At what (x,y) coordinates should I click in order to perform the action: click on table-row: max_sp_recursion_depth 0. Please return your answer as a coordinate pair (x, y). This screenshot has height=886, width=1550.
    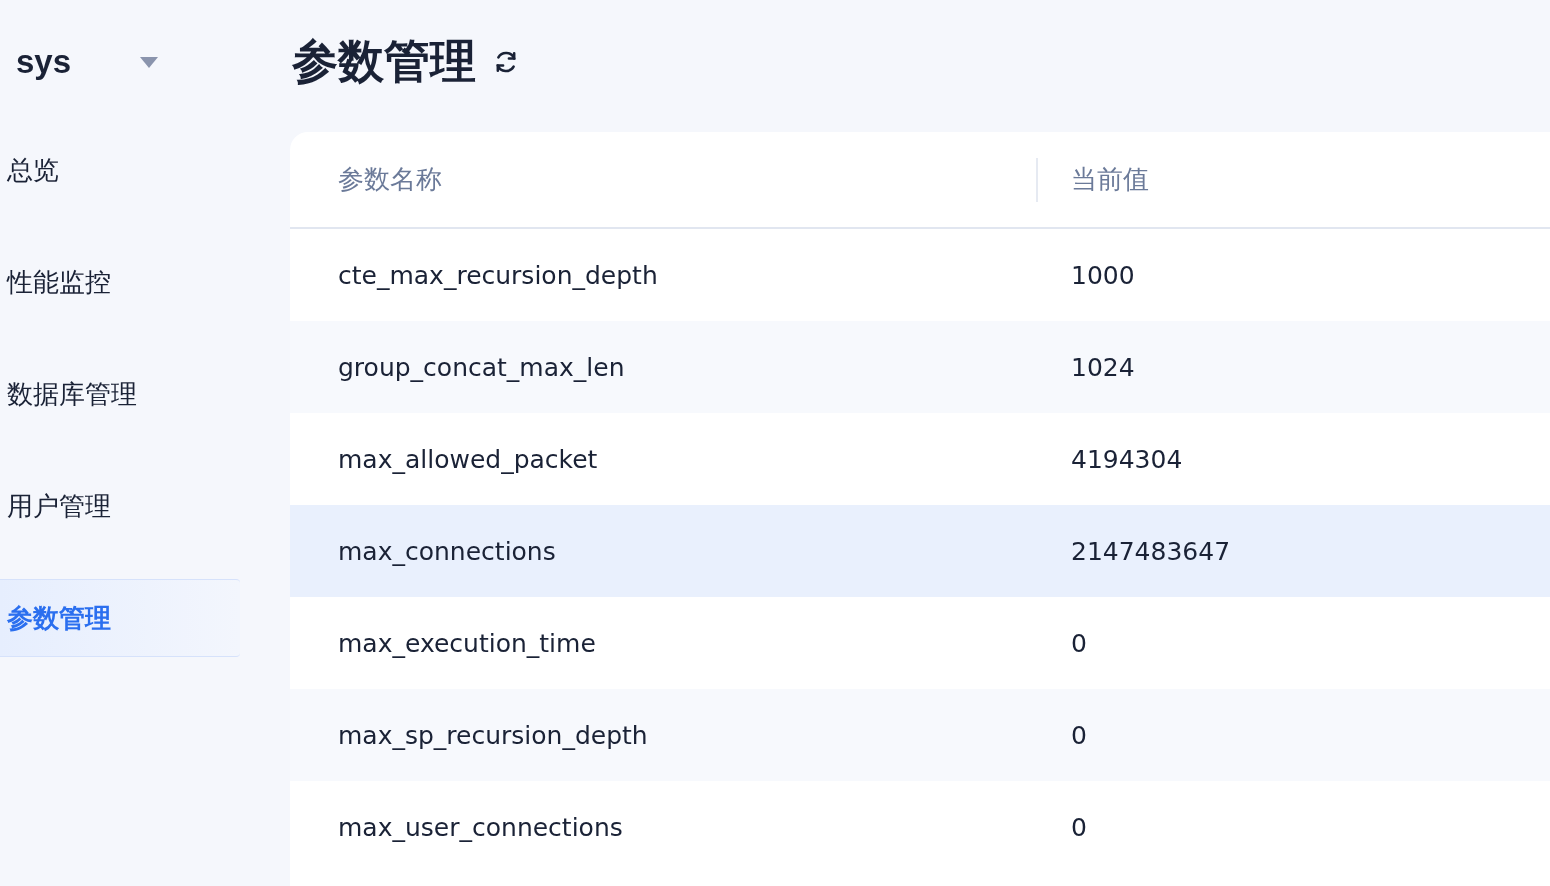
    Looking at the image, I should click on (920, 735).